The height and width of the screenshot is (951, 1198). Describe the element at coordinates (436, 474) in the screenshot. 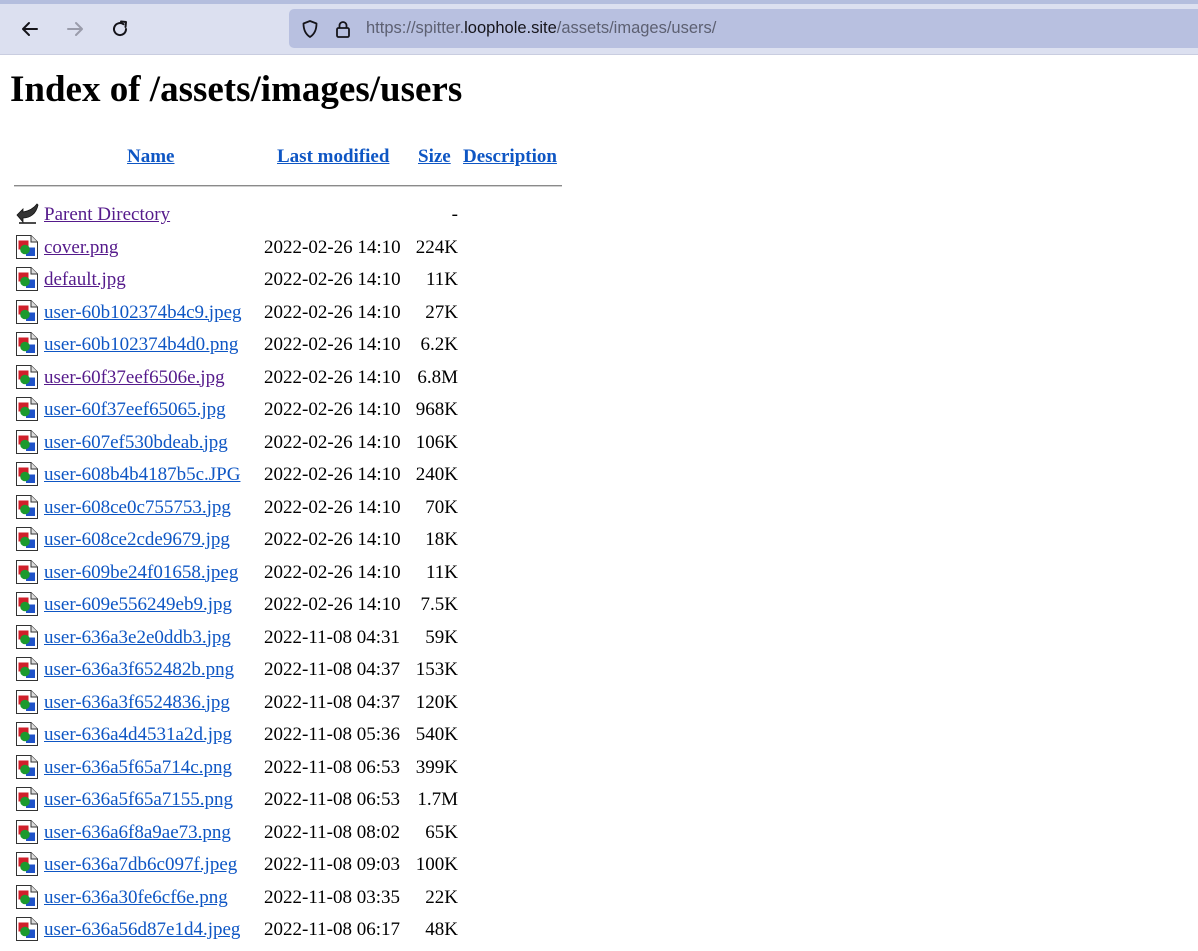

I see `file-size: 240K` at that location.